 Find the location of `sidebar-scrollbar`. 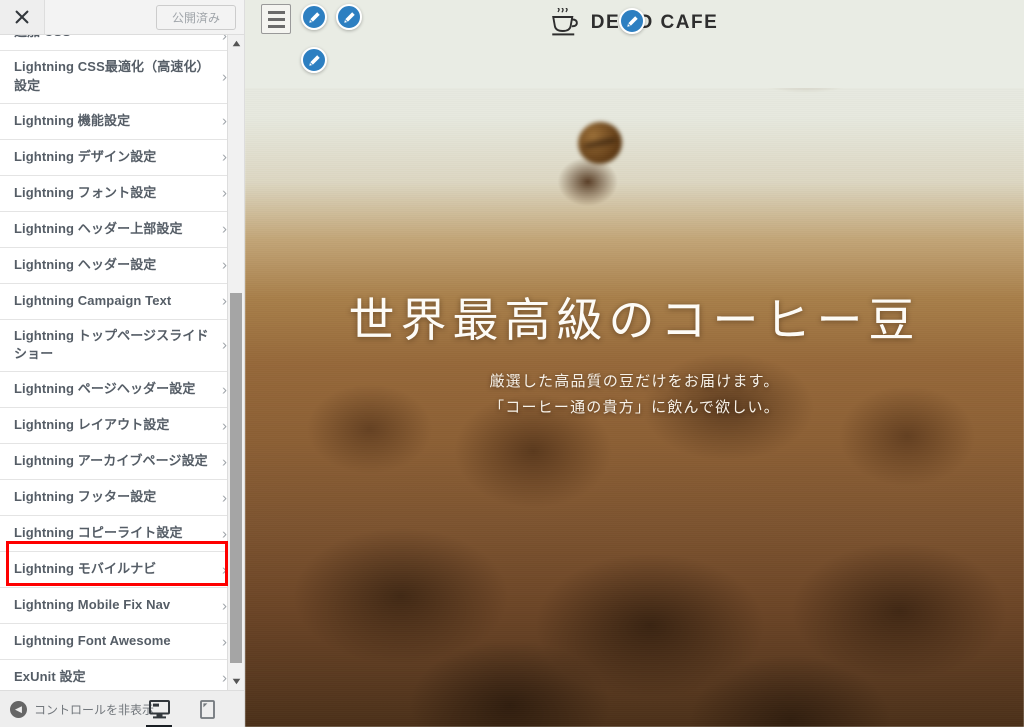

sidebar-scrollbar is located at coordinates (235, 362).